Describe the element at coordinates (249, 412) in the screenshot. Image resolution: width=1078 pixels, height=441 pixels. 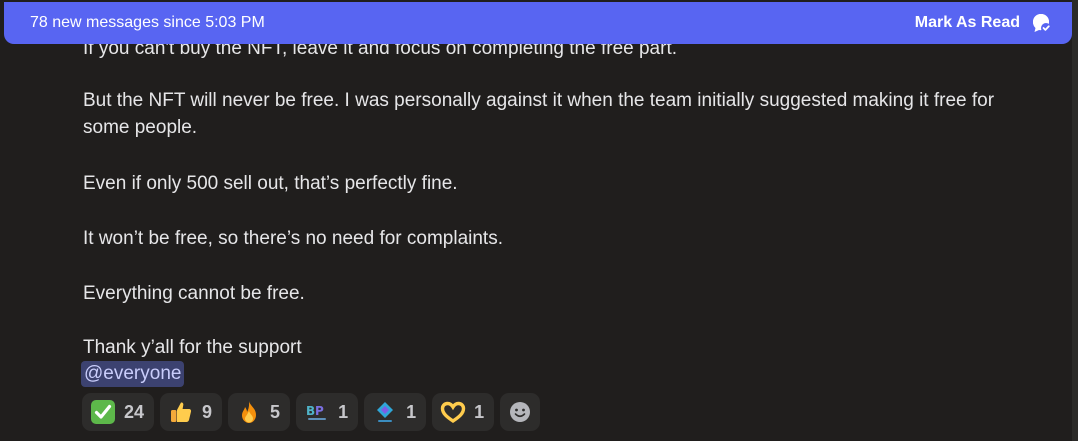
I see `fire-emoji` at that location.